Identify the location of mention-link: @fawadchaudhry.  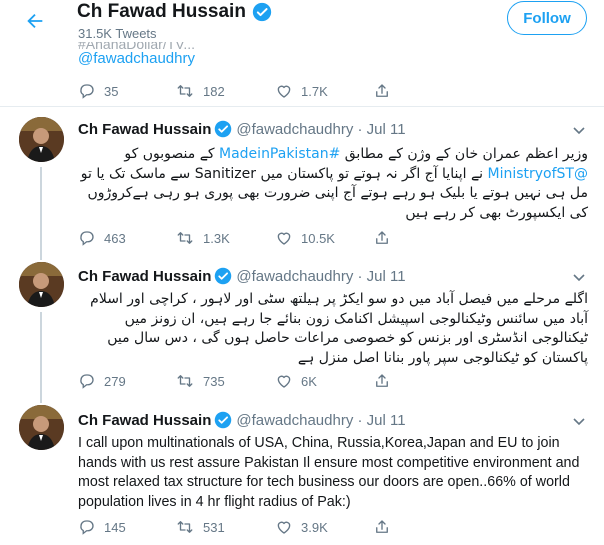
(136, 58).